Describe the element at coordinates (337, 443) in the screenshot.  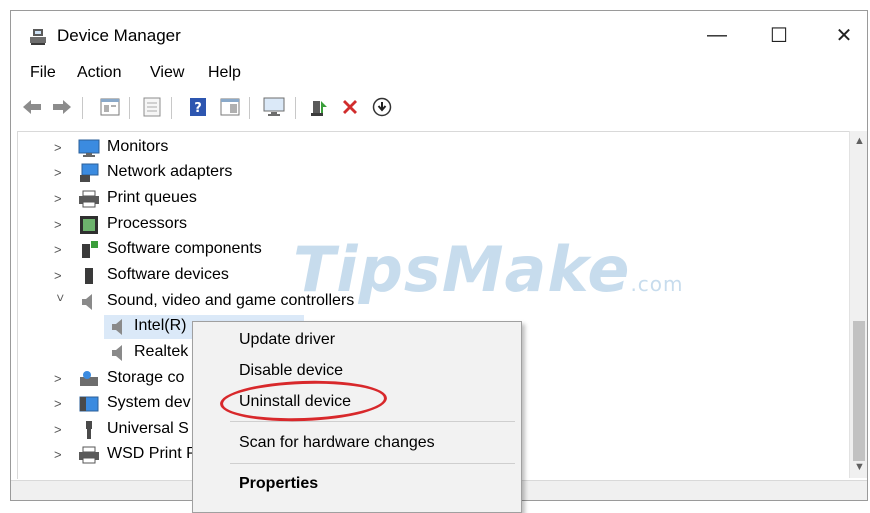
I see `scan-hardware-changes-menu-item: Scan for hardware changes` at that location.